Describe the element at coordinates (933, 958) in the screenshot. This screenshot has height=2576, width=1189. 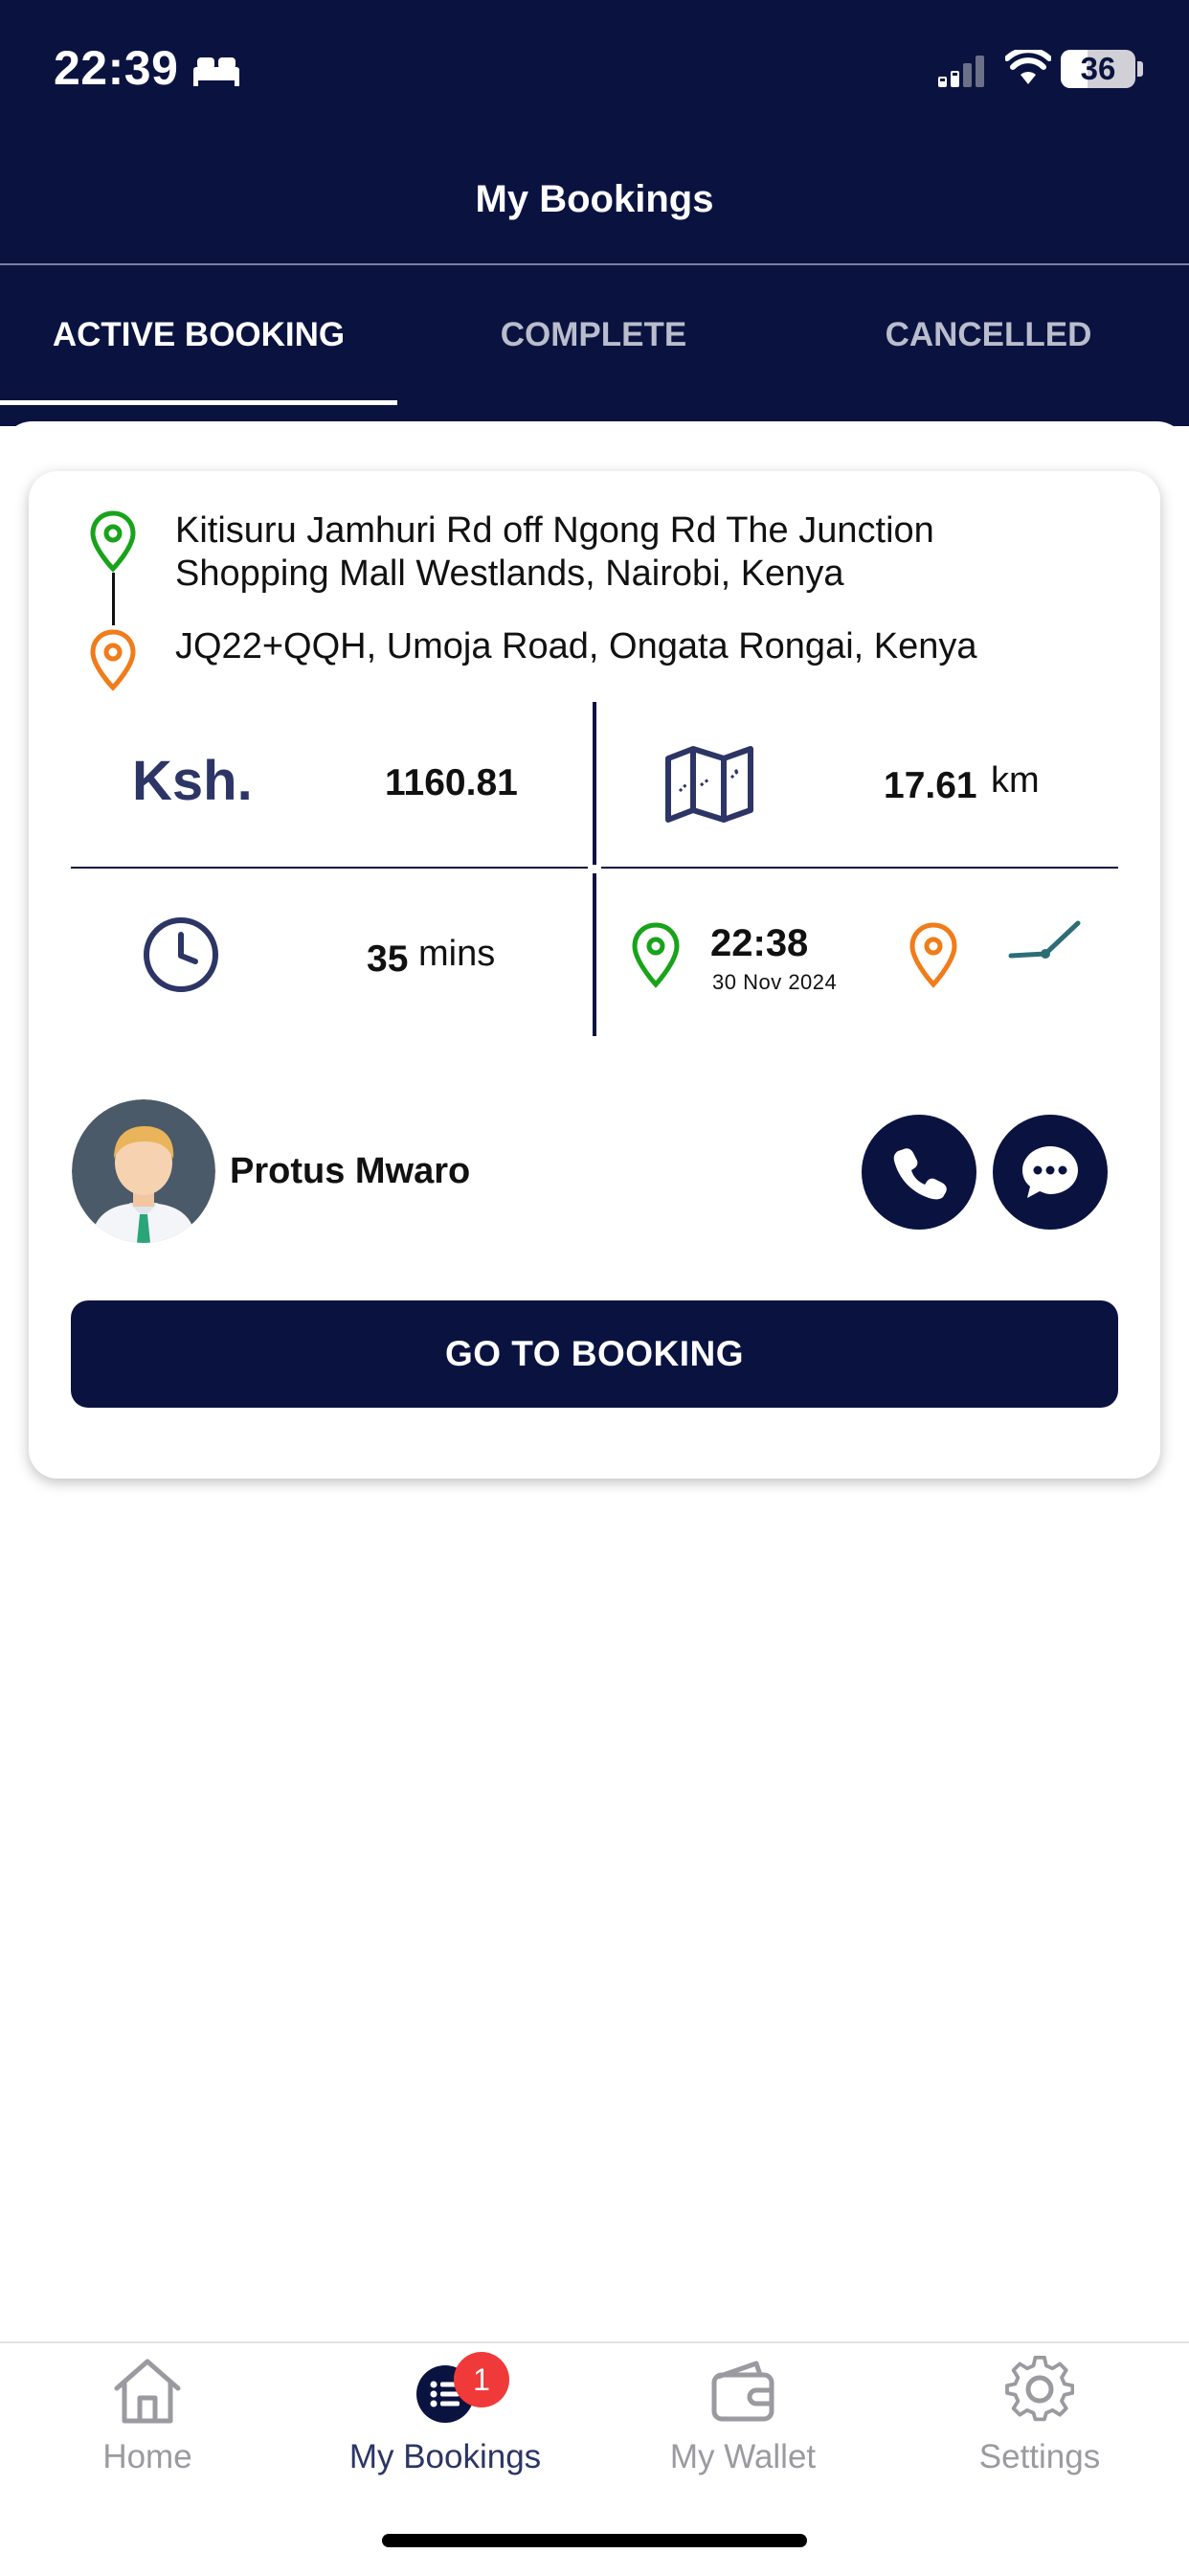
I see `dropoff-time-pin-icon` at that location.